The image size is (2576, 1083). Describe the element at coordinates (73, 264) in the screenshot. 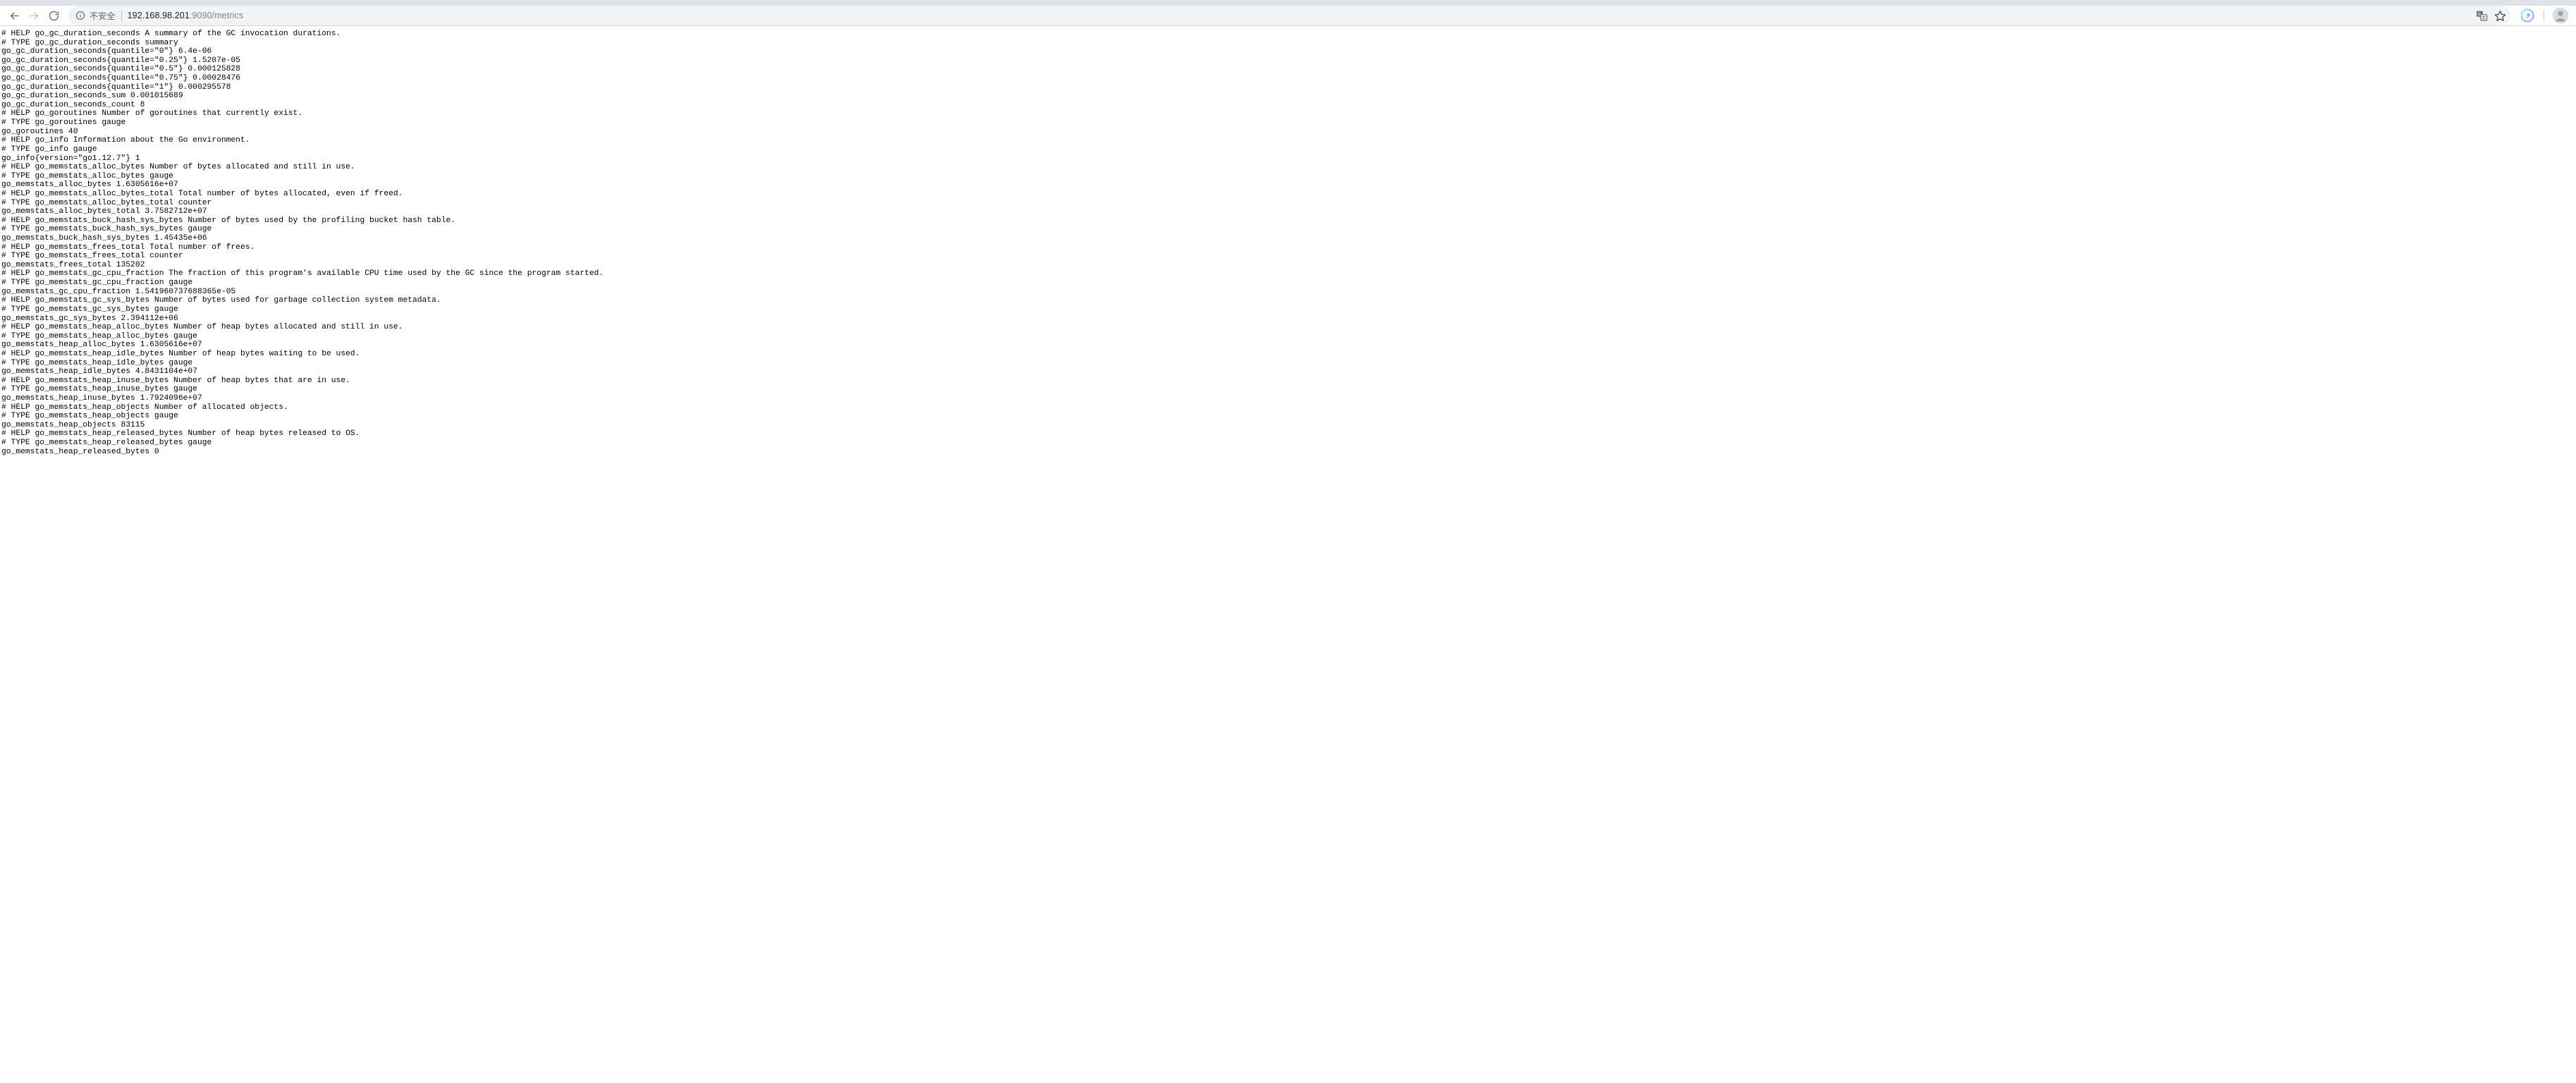

I see `metric-line: go_memstats_frees_total 135202` at that location.